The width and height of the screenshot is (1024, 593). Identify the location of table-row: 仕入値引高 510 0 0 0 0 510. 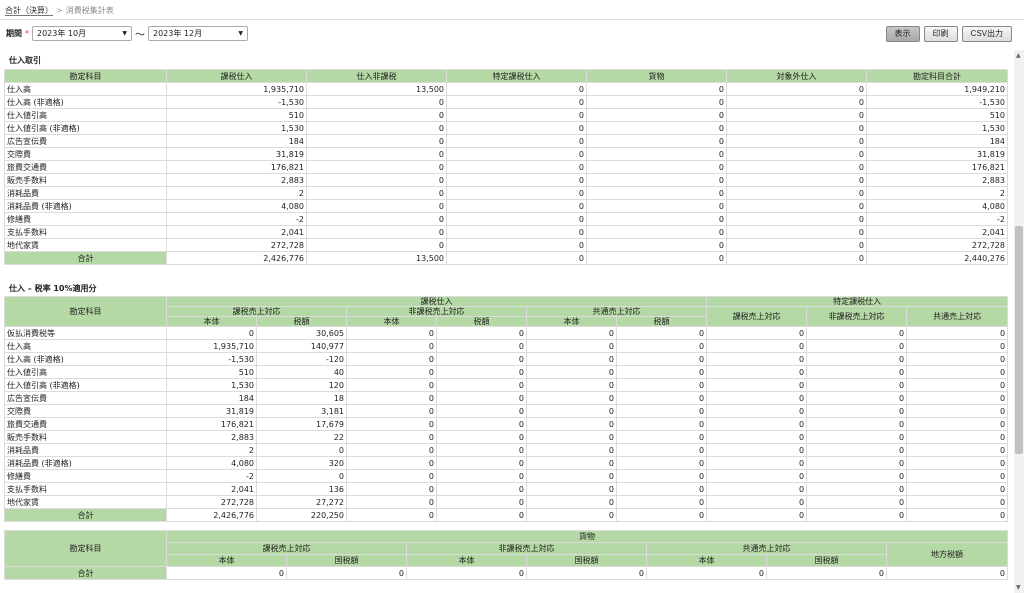
(506, 115).